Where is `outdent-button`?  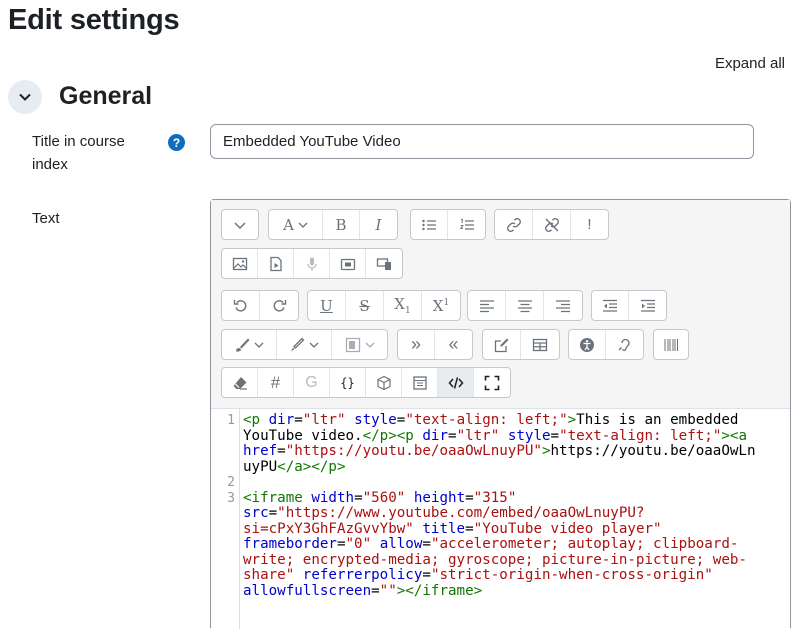 outdent-button is located at coordinates (610, 305).